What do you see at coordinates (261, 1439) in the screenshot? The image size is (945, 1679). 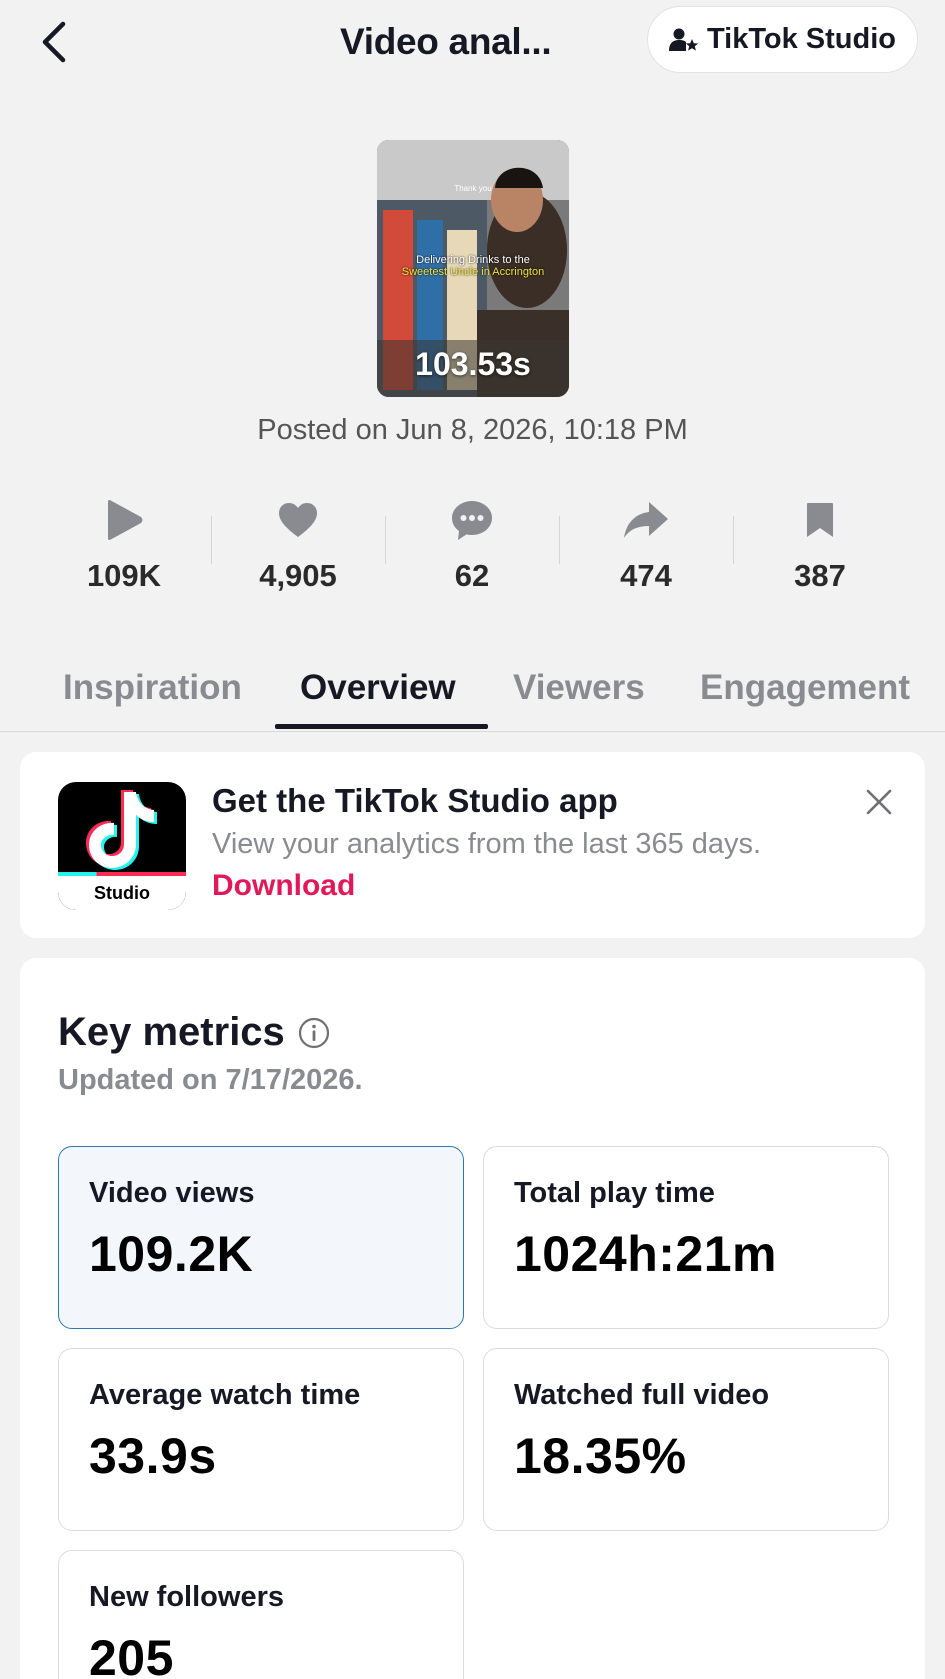 I see `metric-card-average-watch-time: Average watch time 33.9s` at bounding box center [261, 1439].